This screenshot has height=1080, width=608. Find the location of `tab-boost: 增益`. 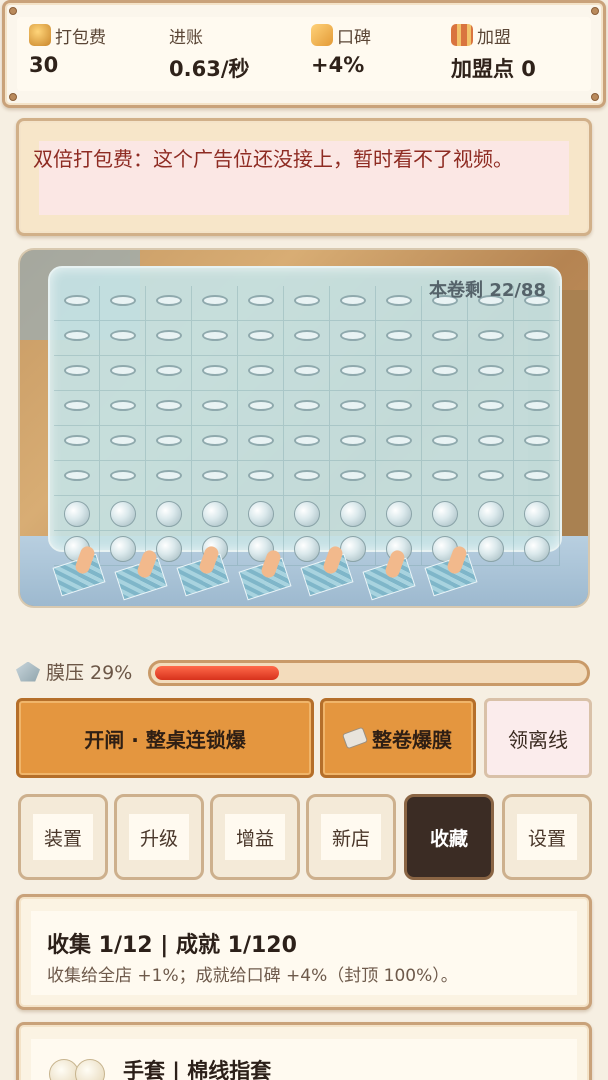

tab-boost: 增益 is located at coordinates (255, 837).